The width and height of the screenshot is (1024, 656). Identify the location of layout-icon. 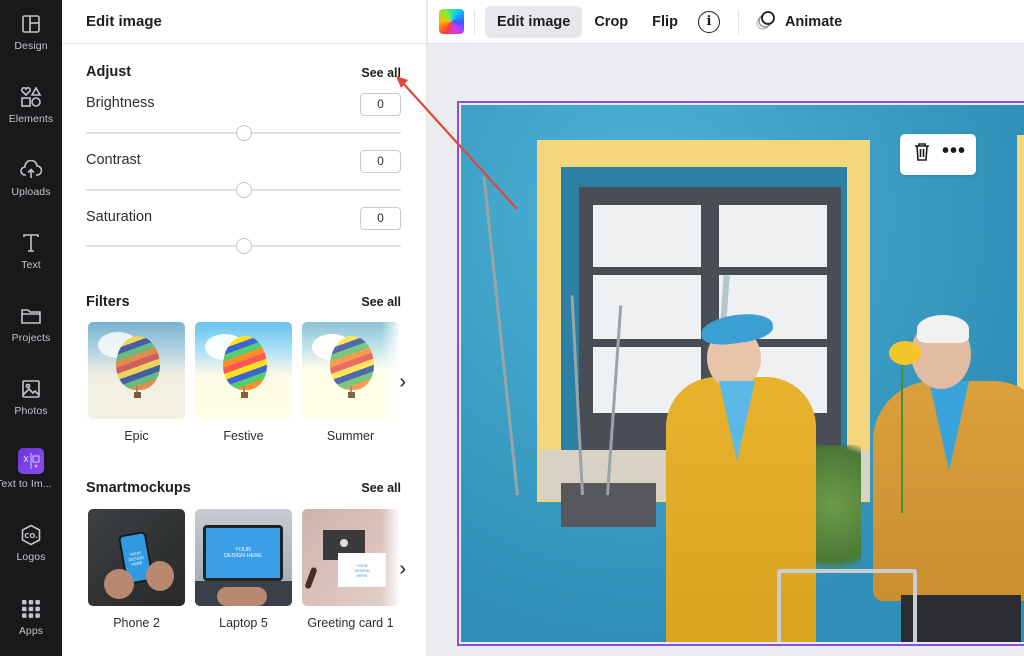
(31, 24).